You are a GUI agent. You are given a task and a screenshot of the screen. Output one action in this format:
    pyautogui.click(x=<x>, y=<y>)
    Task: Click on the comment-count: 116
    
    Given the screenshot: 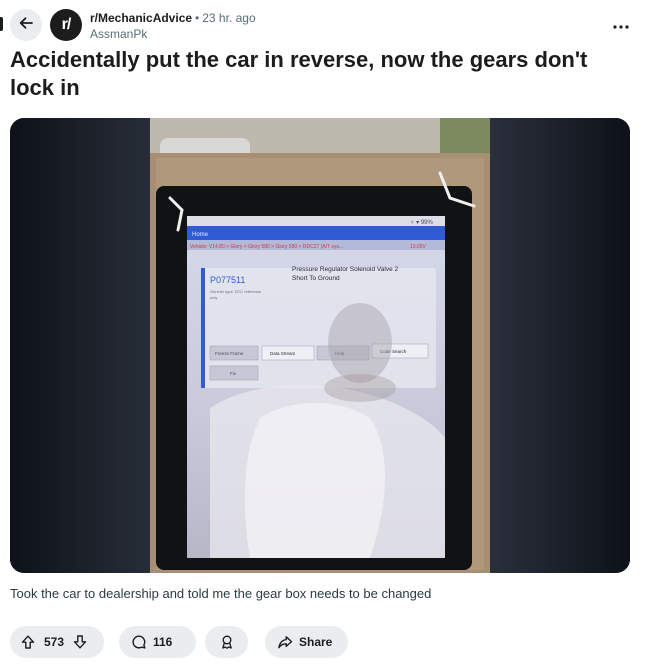 What is the action you would take?
    pyautogui.click(x=163, y=642)
    